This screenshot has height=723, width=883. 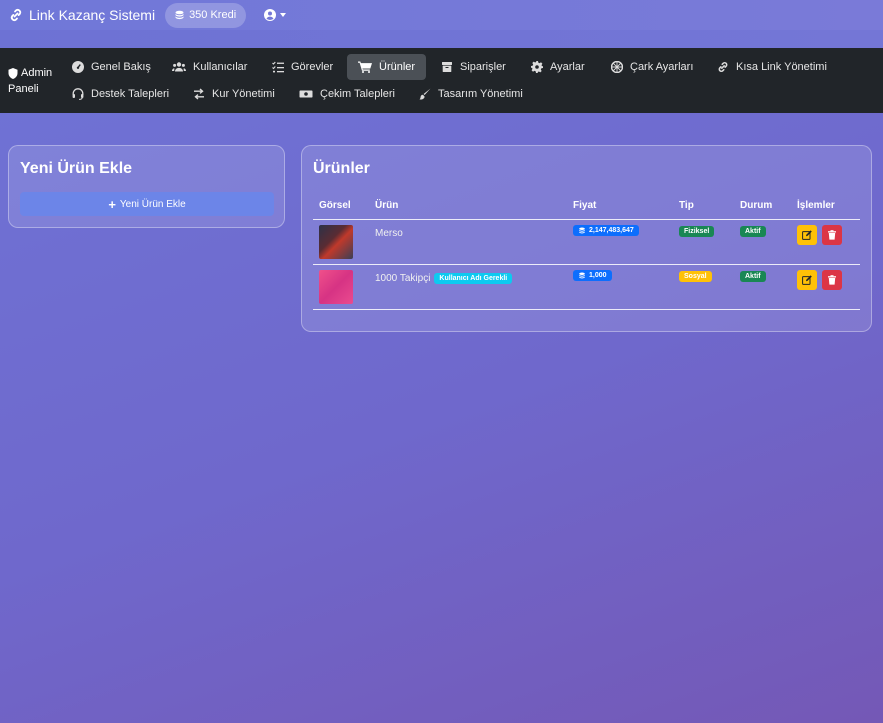 I want to click on cell-type: Sosyal, so click(x=703, y=287).